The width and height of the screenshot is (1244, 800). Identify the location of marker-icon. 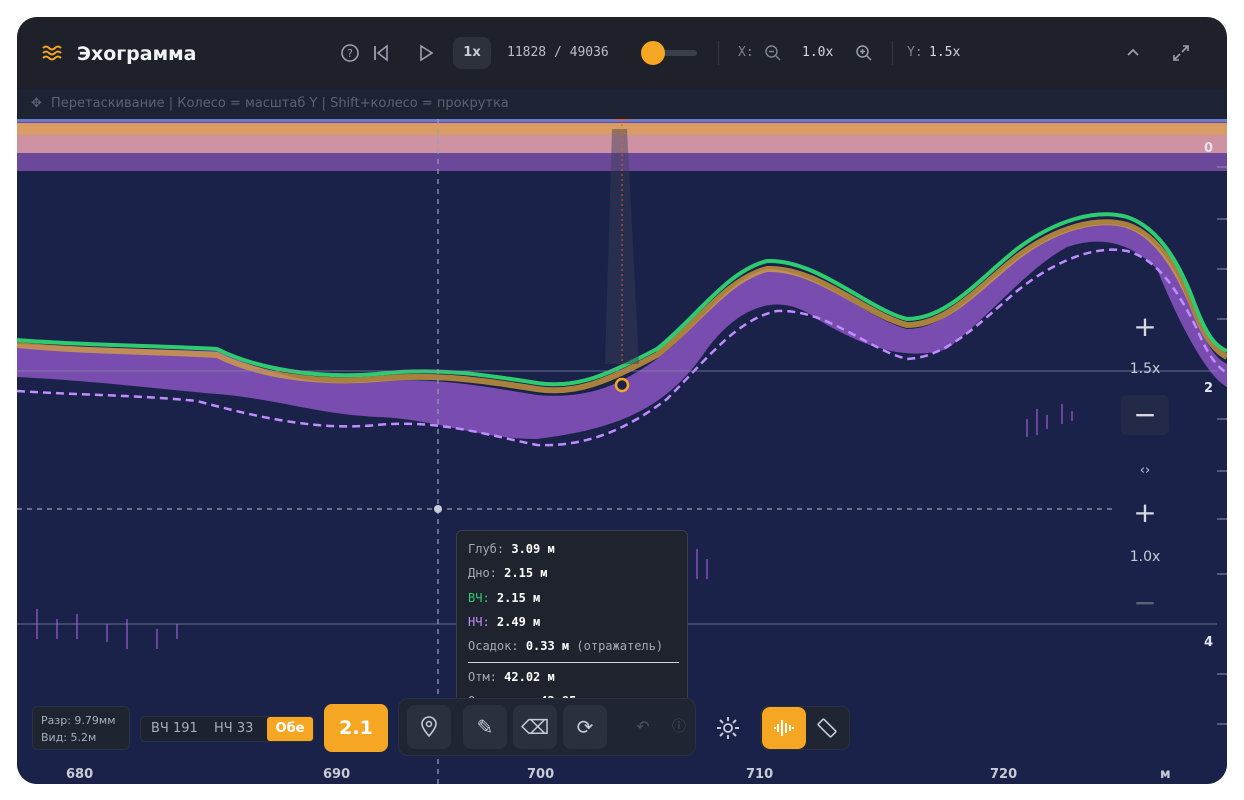
(429, 727).